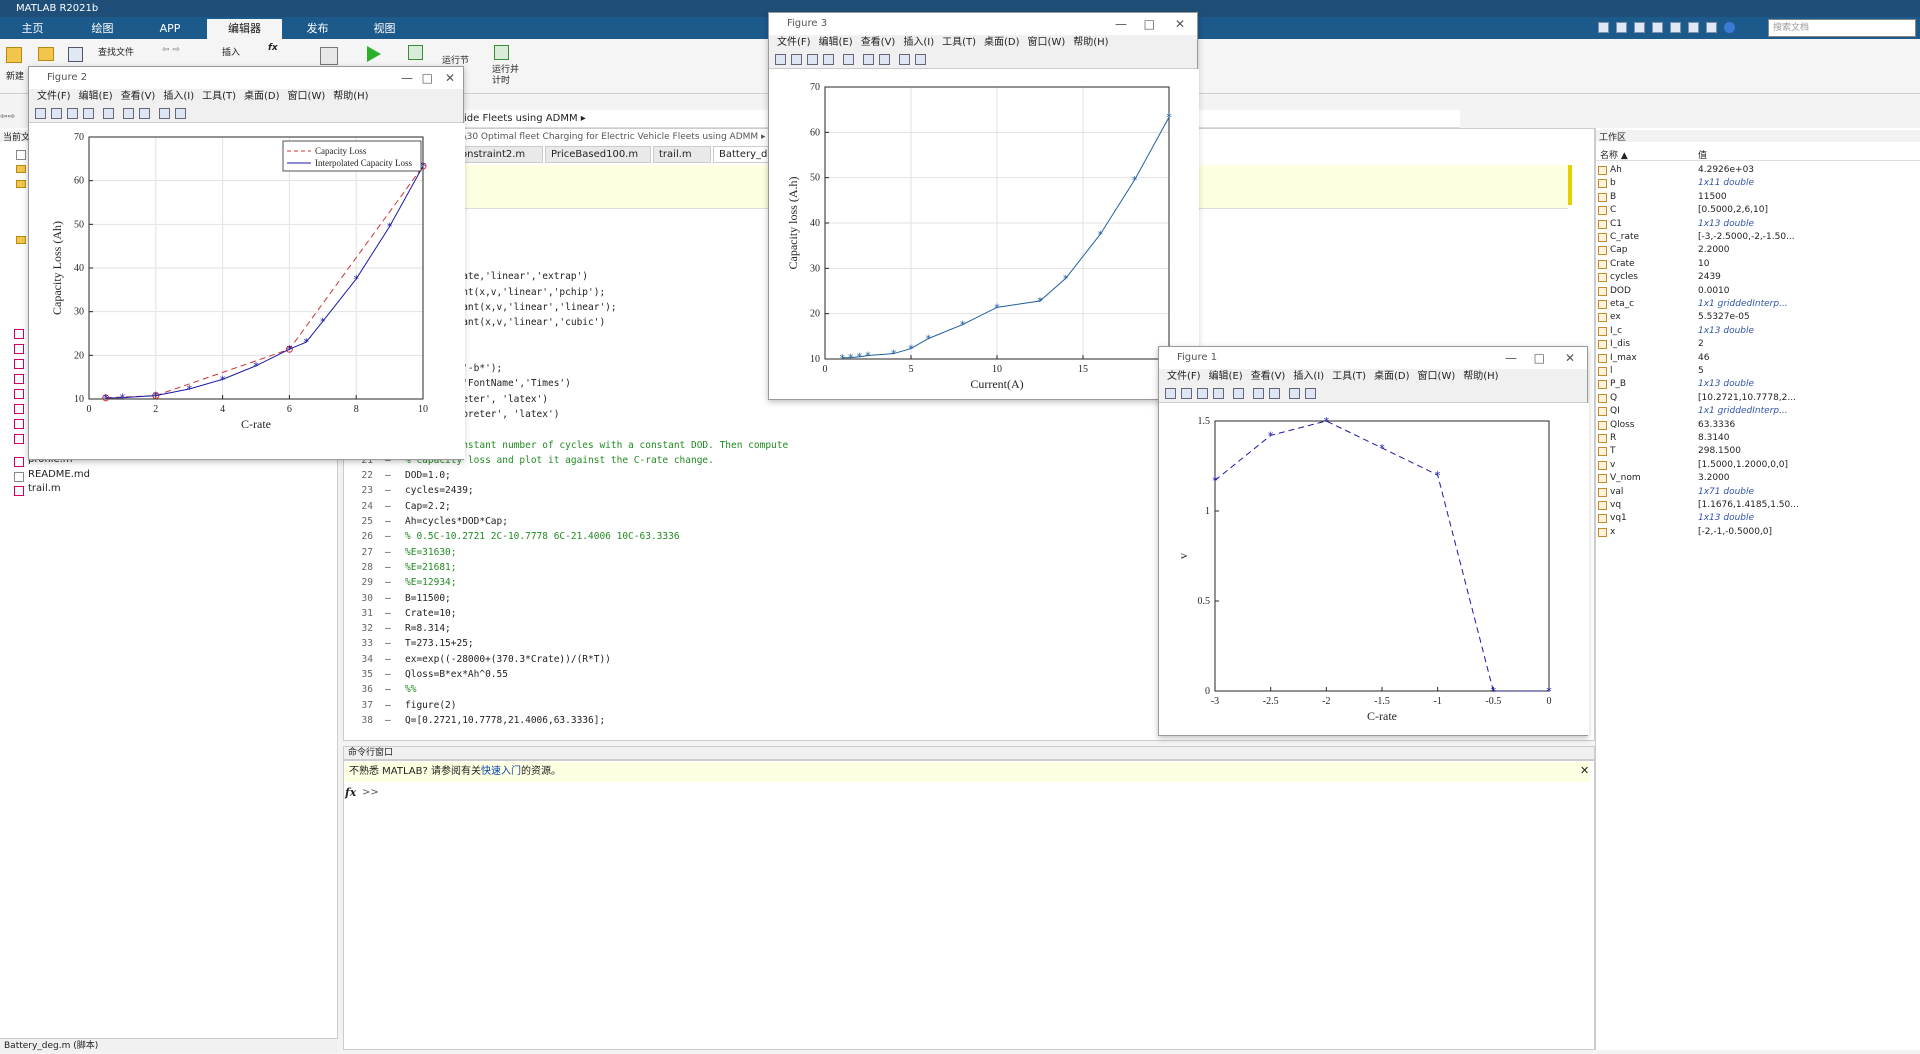 This screenshot has height=1054, width=1920. I want to click on workspace-row: x [-2,-1,-0.5000,0], so click(1758, 532).